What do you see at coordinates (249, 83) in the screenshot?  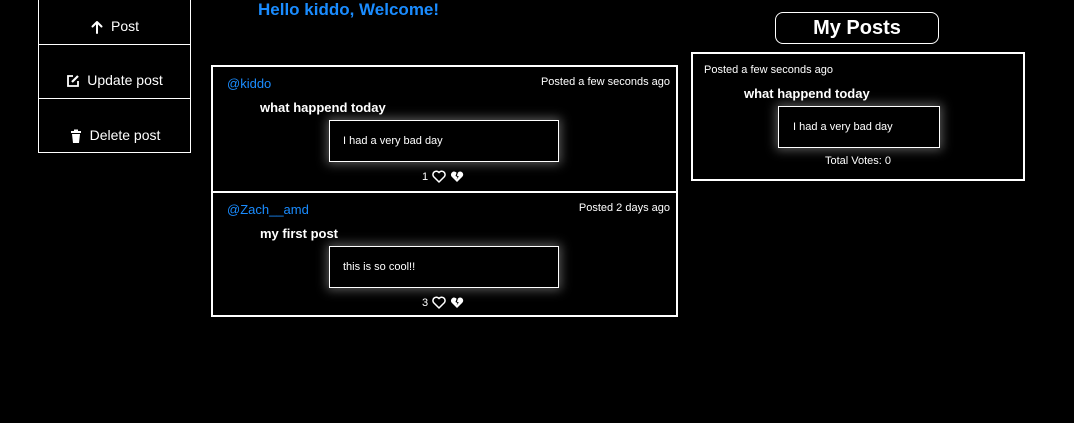 I see `post-author-link: @kiddo` at bounding box center [249, 83].